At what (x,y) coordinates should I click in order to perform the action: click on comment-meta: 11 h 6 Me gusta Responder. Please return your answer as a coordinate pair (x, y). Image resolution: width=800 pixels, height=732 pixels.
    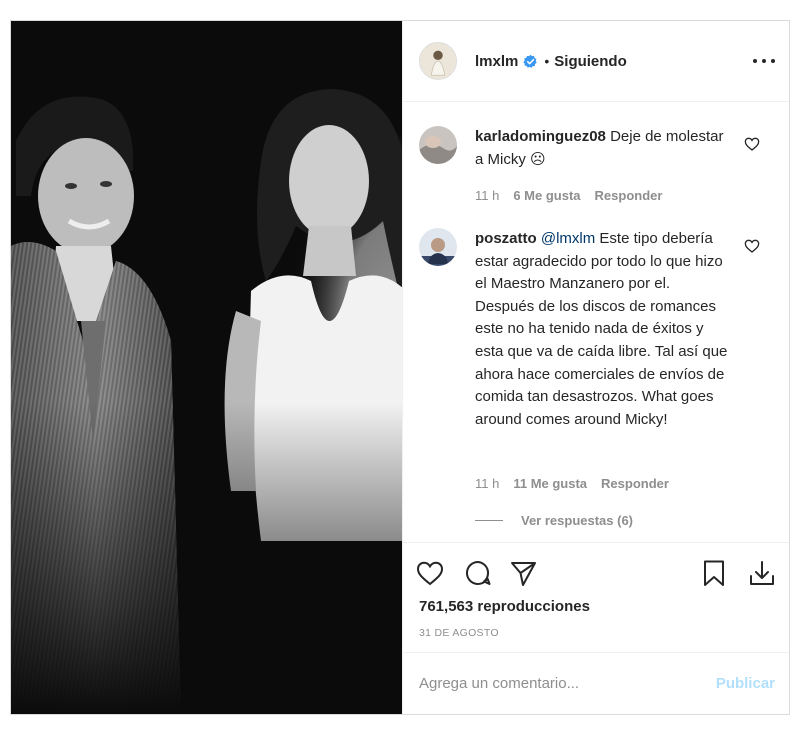
    Looking at the image, I should click on (575, 195).